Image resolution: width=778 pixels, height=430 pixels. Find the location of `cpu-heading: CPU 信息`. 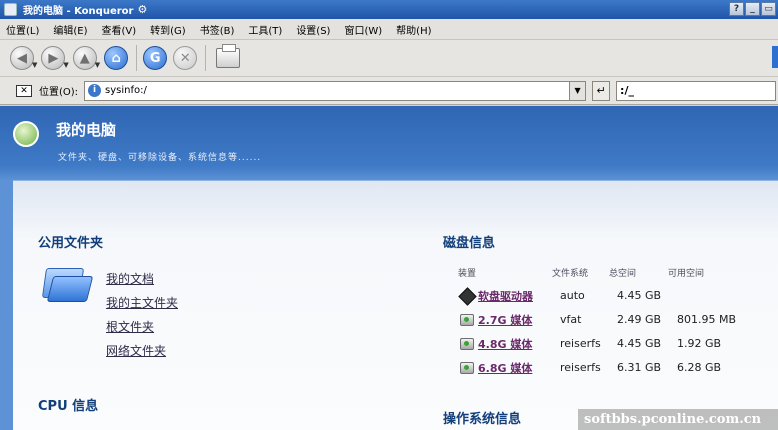

cpu-heading: CPU 信息 is located at coordinates (68, 406).